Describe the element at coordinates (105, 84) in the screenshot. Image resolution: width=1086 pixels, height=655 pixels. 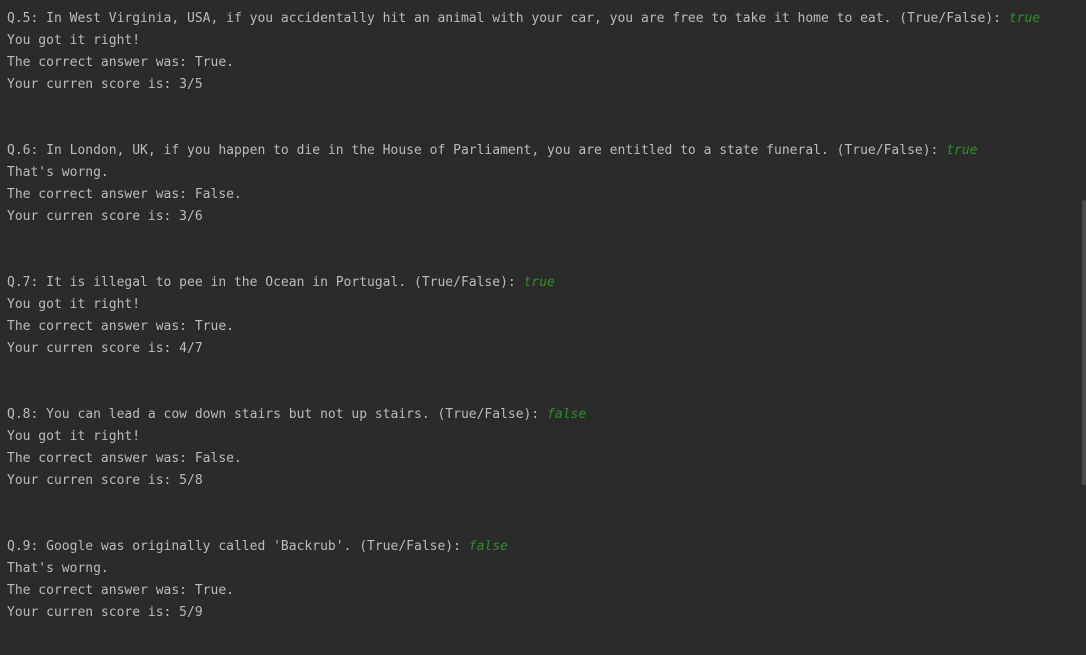
I see `score-text: Your curren score is: 3/5` at that location.